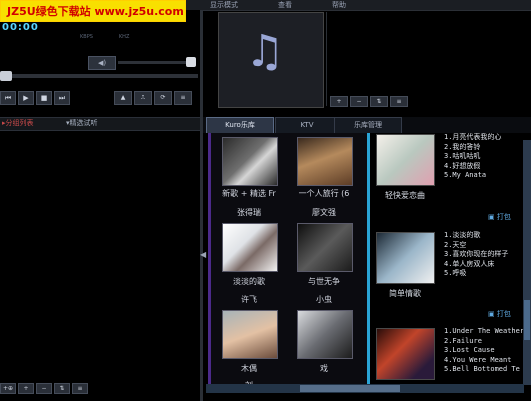 This screenshot has width=531, height=401. What do you see at coordinates (240, 125) in the screenshot?
I see `tab-kuro-library: Kuro乐库` at bounding box center [240, 125].